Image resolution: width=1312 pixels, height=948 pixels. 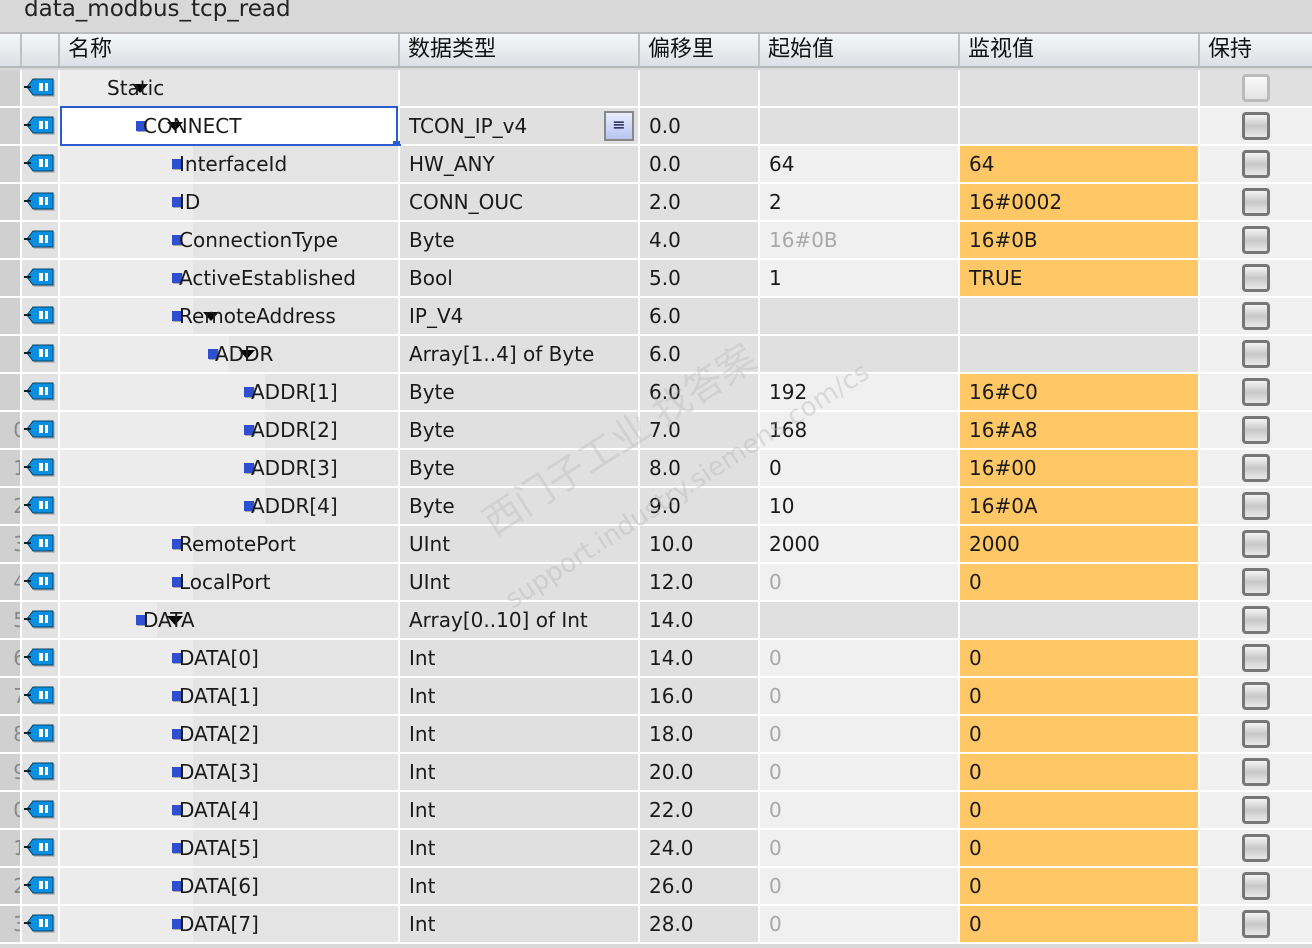 I want to click on header-retain: 保持, so click(x=1256, y=50).